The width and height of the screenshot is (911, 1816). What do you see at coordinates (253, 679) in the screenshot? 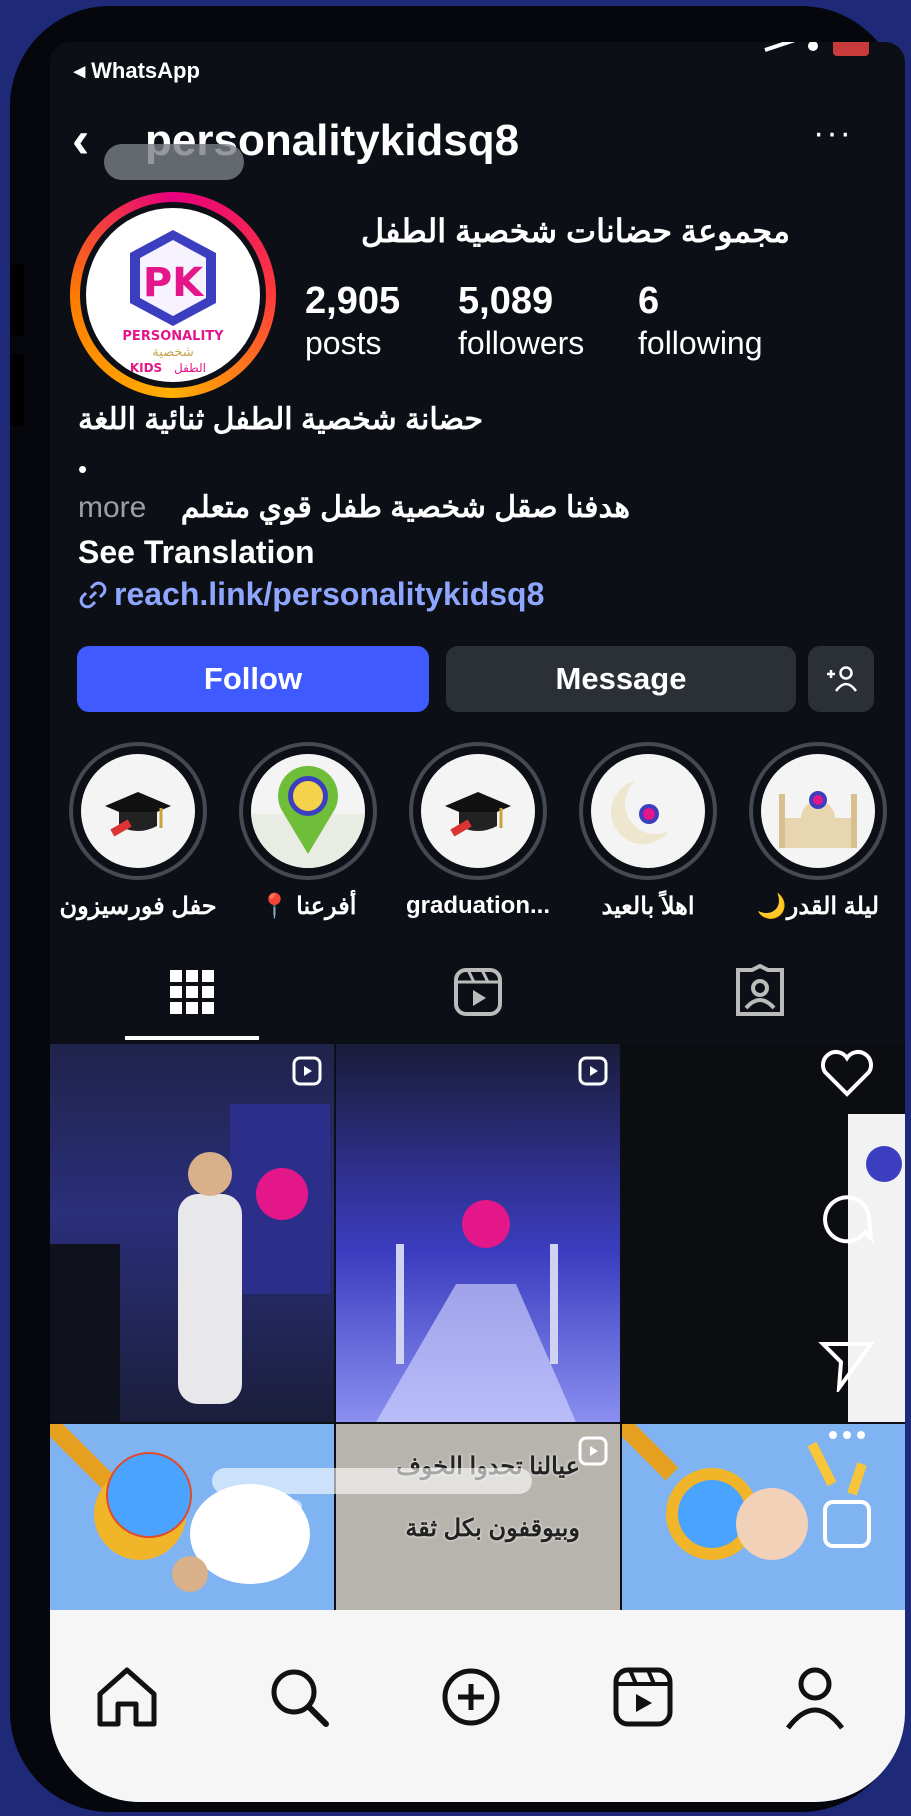
I see `follow-button: Follow` at bounding box center [253, 679].